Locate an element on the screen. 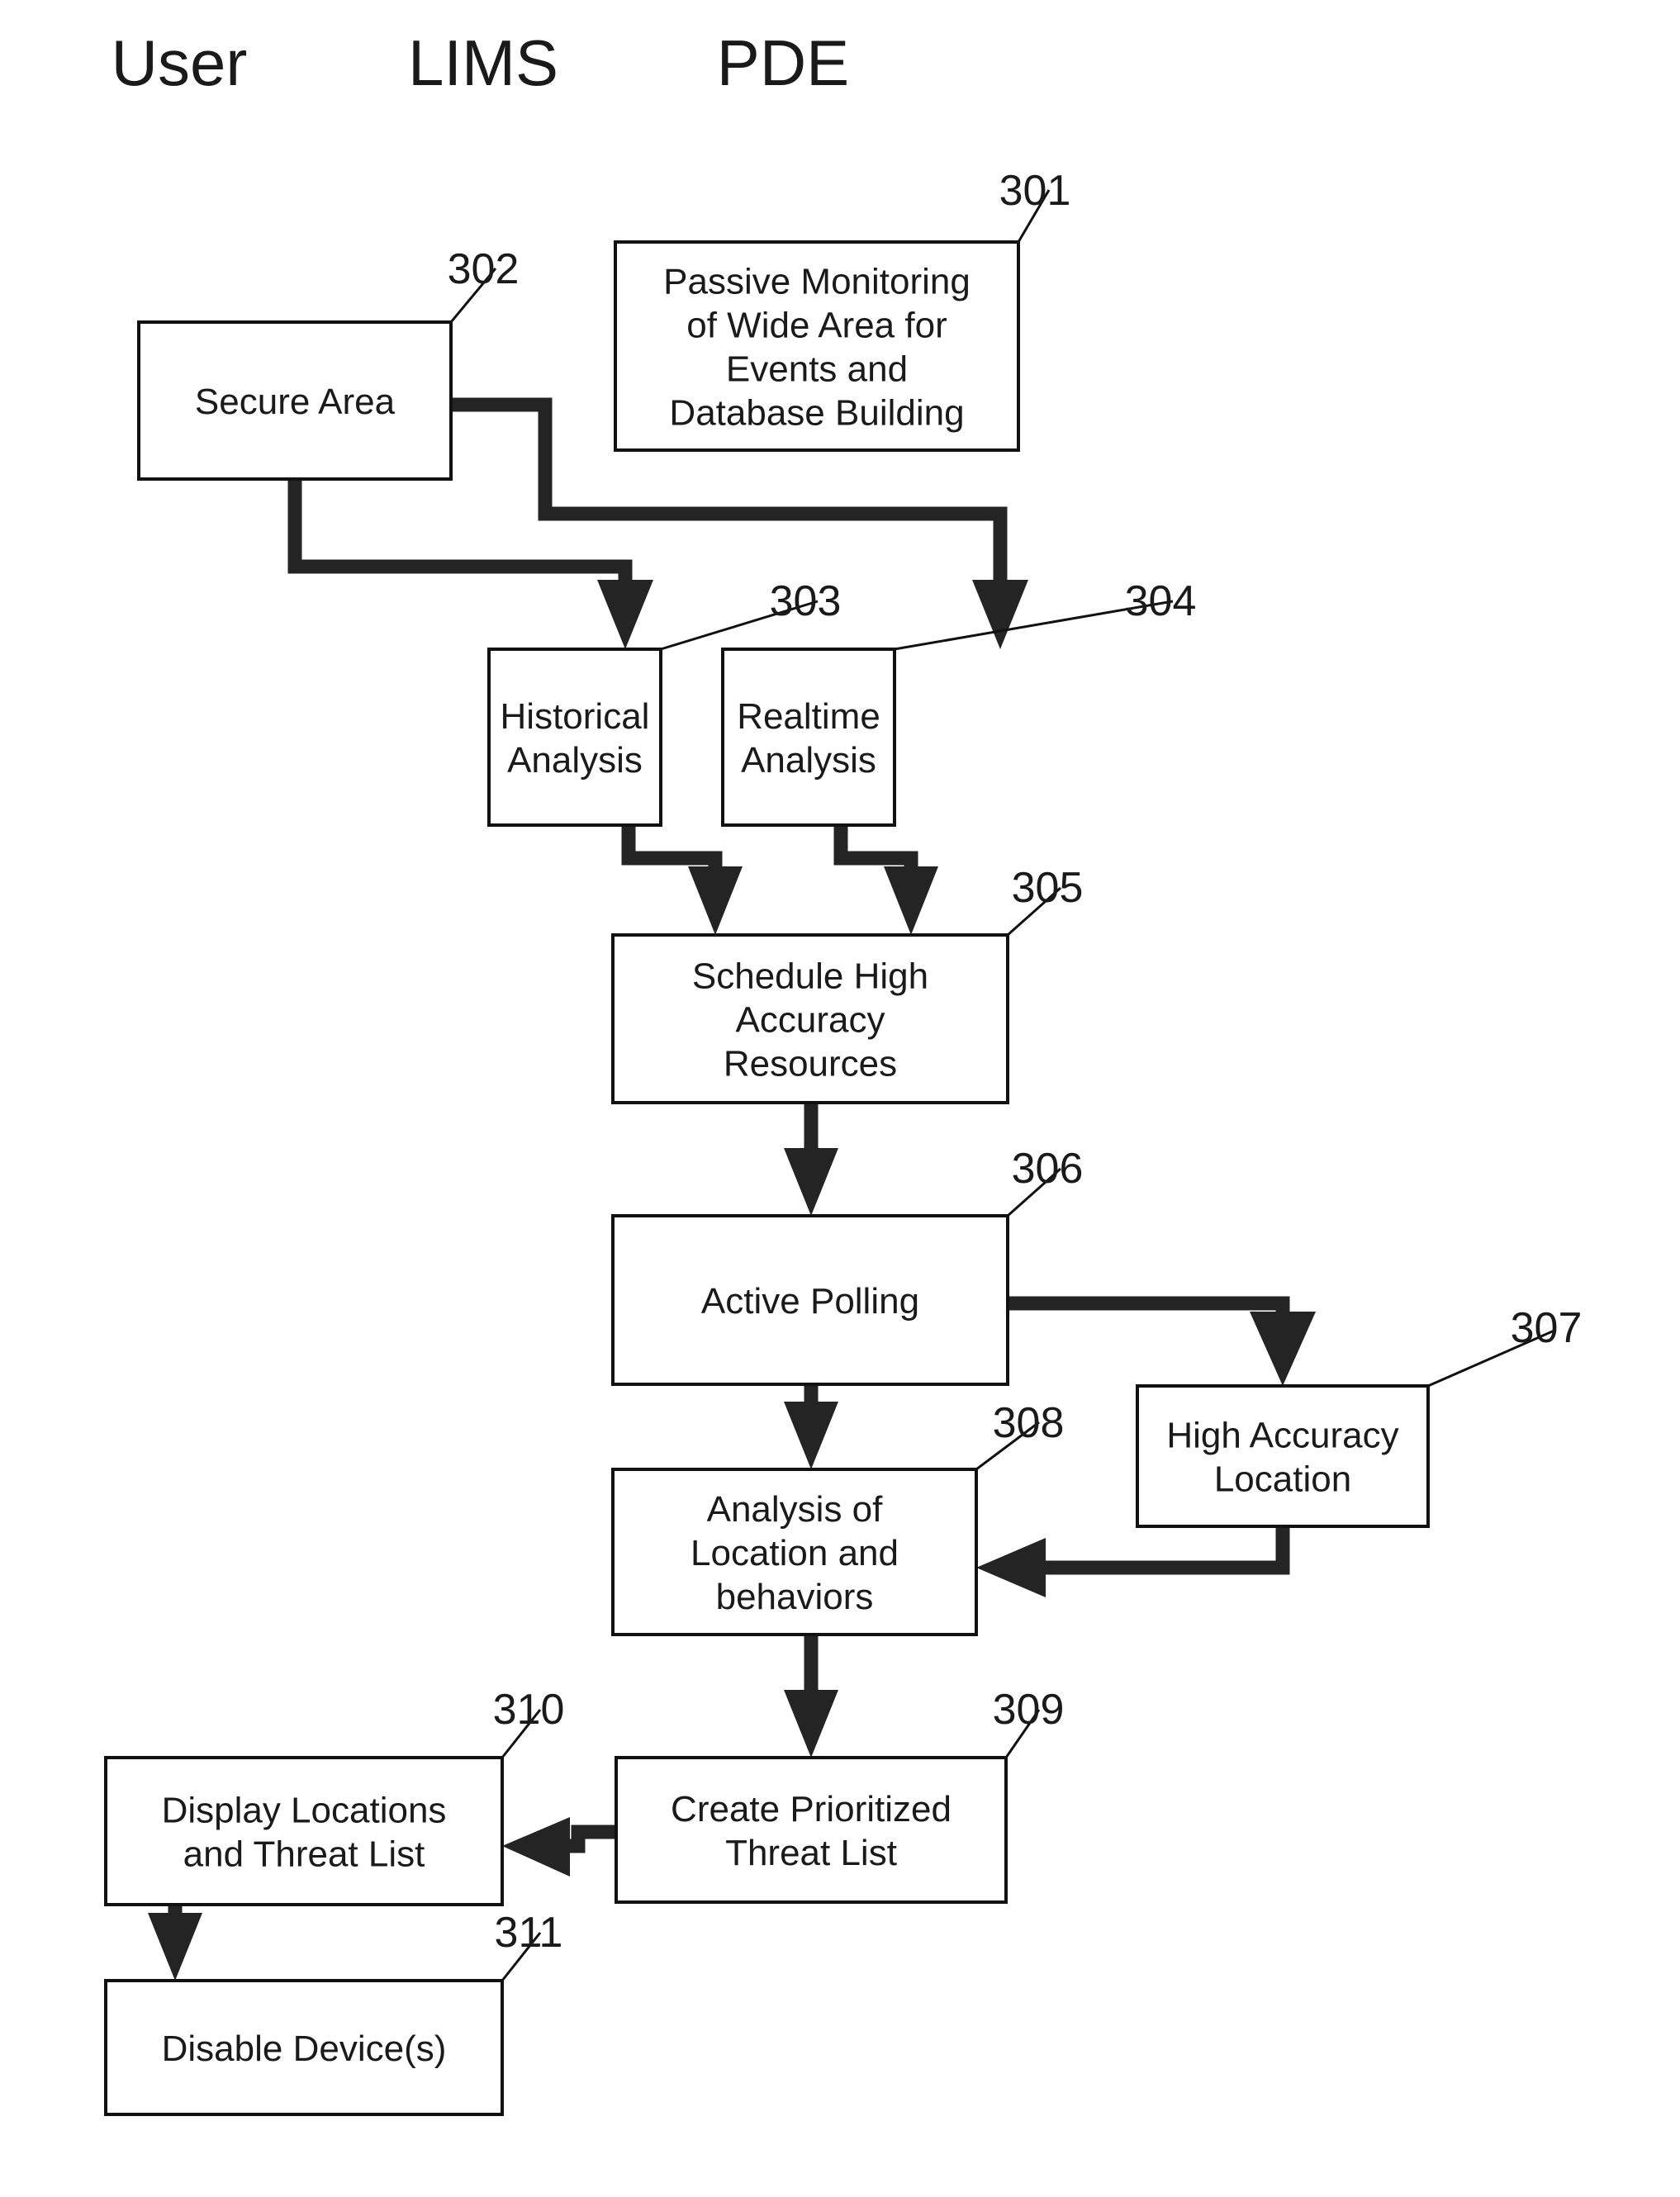 The height and width of the screenshot is (2197, 1680). connector-realtime-analysis-to-schedule-arrowhead-icon is located at coordinates (911, 900).